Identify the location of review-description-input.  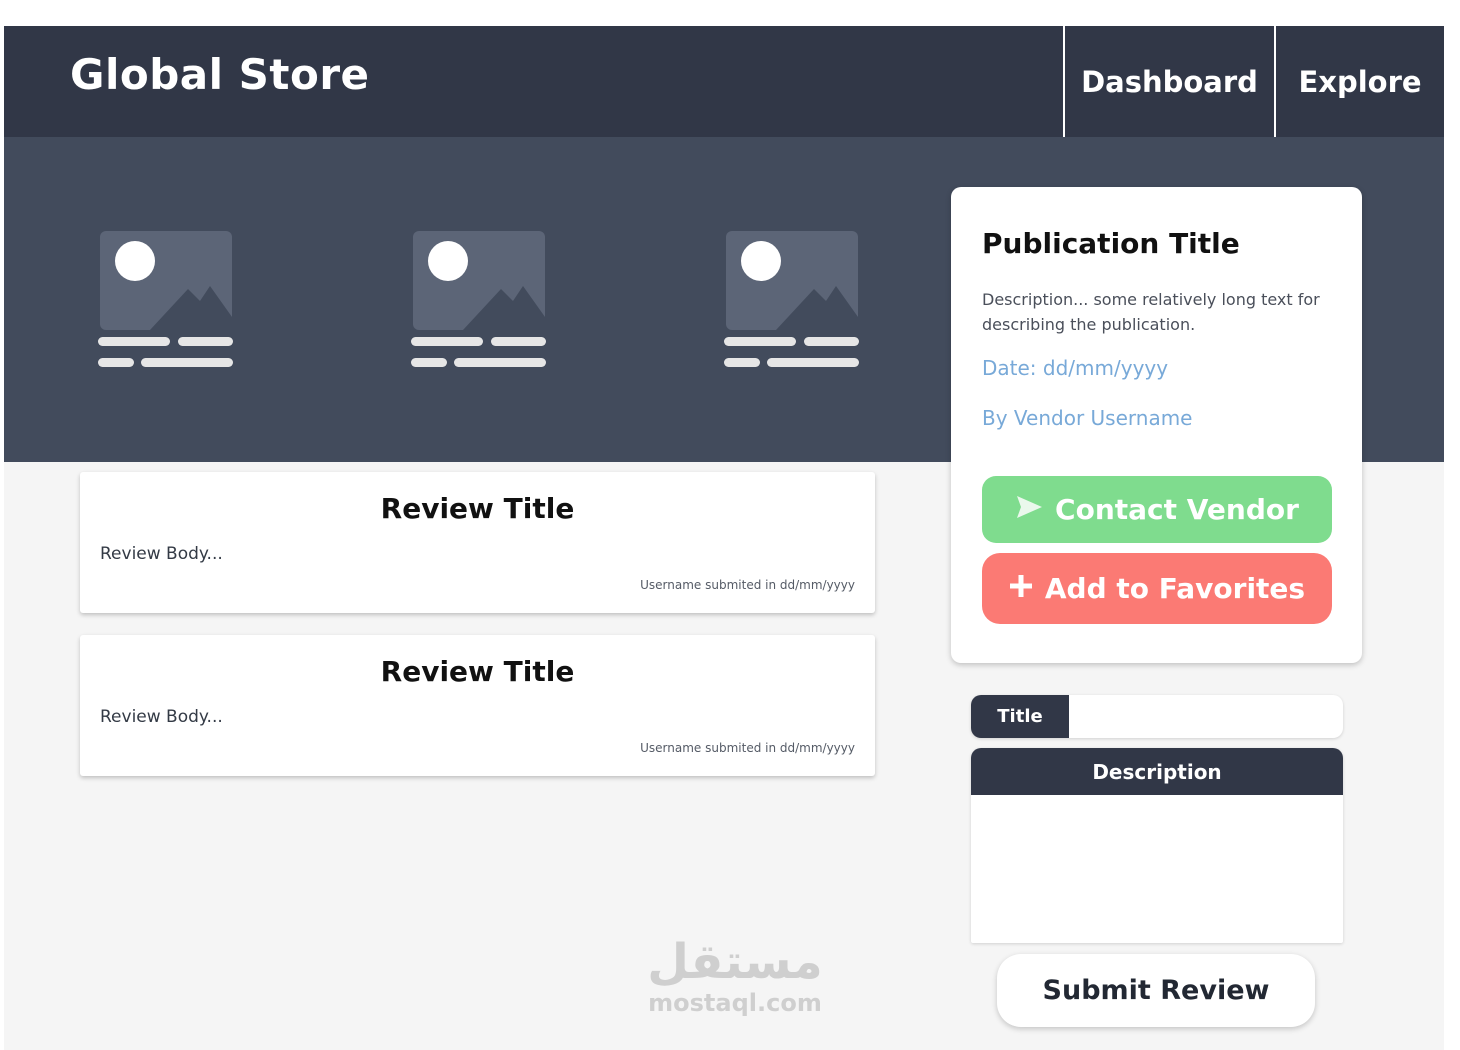
(1157, 869).